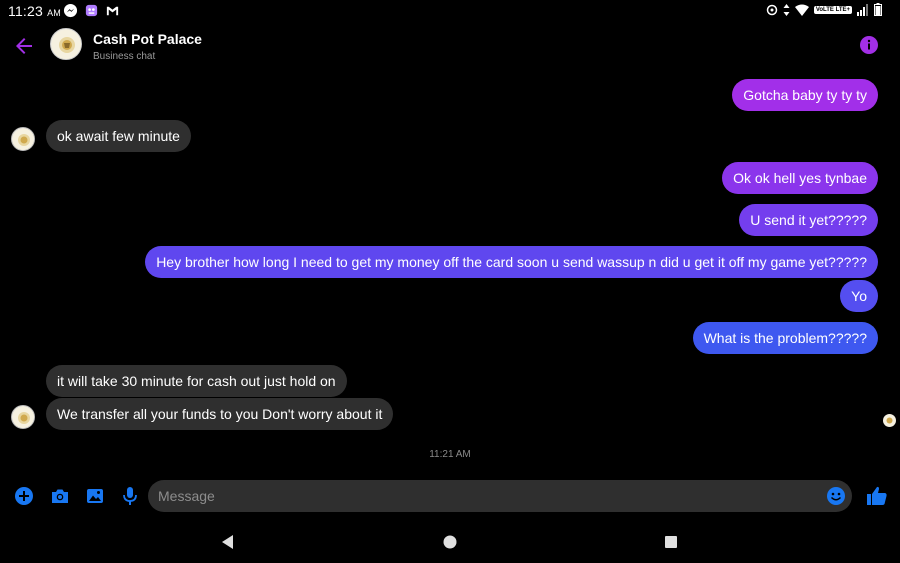 This screenshot has width=900, height=563. I want to click on wifi-icon, so click(801, 10).